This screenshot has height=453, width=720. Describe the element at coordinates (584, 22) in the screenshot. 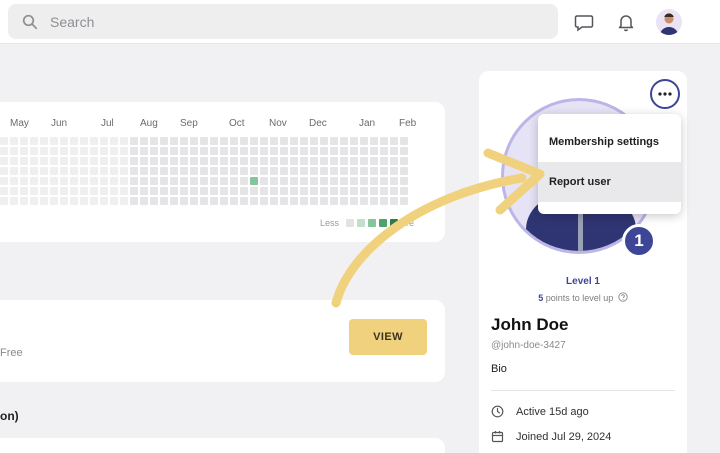

I see `chat-icon` at that location.